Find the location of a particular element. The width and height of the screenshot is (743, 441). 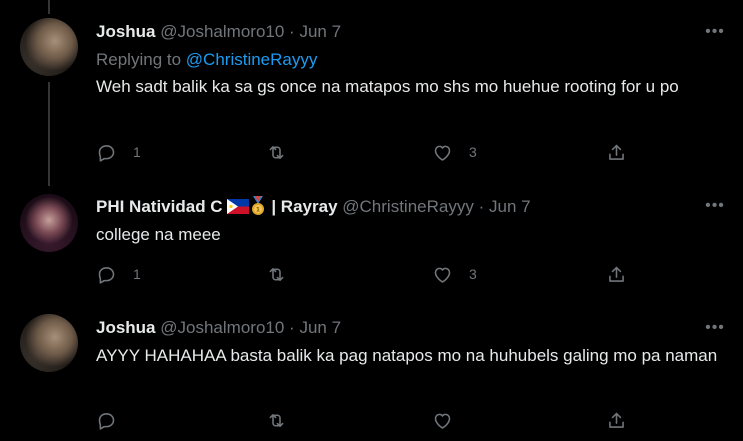

replying-to: Replying to @ChristineRayyy is located at coordinates (206, 60).